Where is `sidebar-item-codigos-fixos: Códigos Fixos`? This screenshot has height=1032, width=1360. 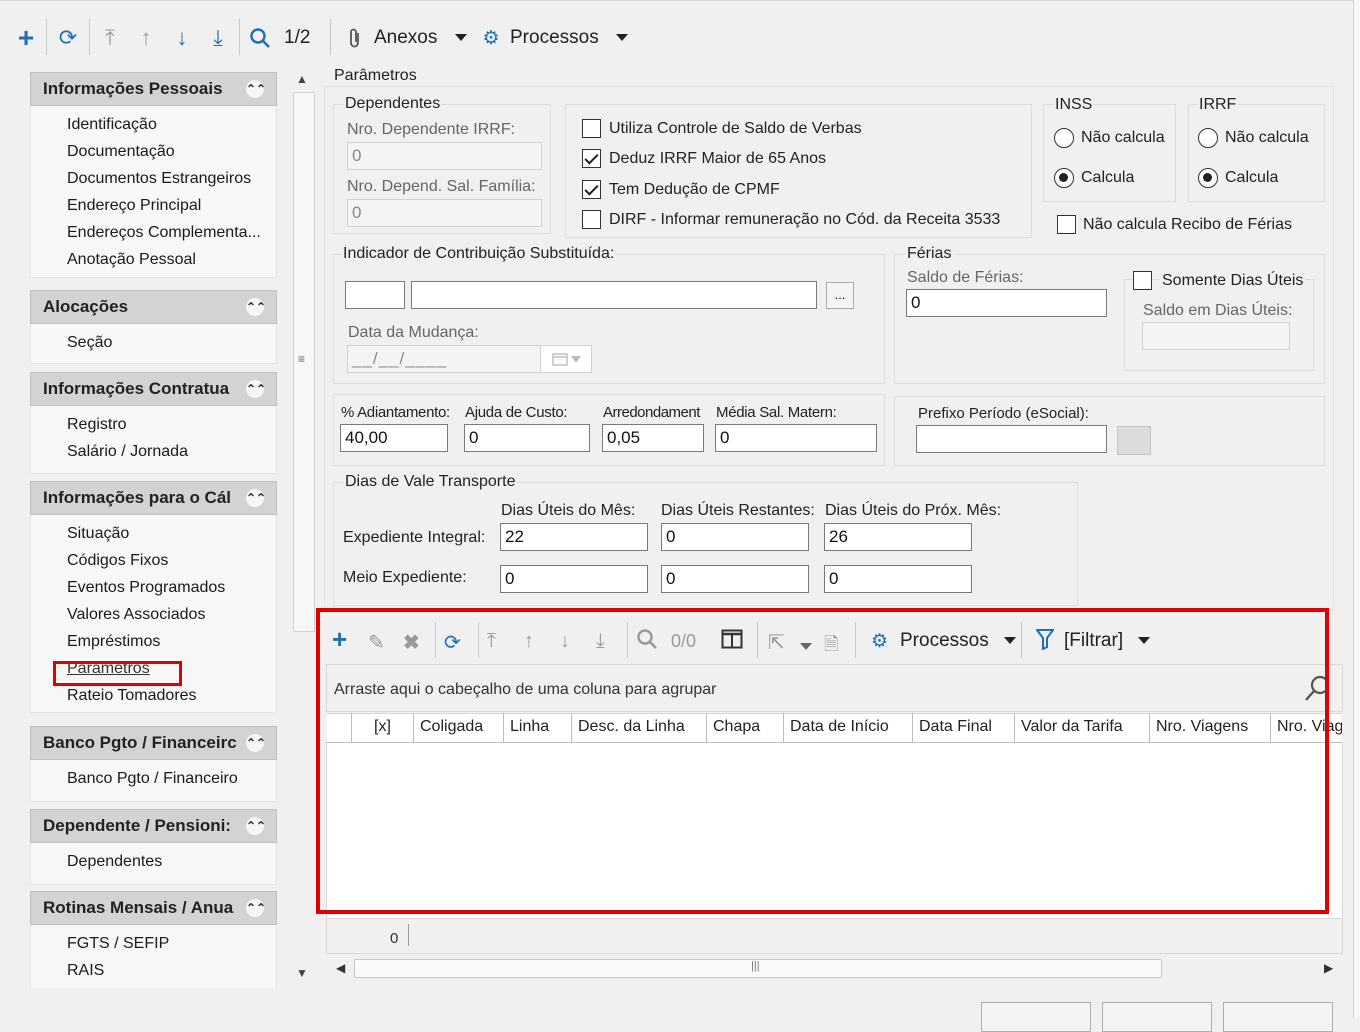
sidebar-item-codigos-fixos: Códigos Fixos is located at coordinates (117, 561).